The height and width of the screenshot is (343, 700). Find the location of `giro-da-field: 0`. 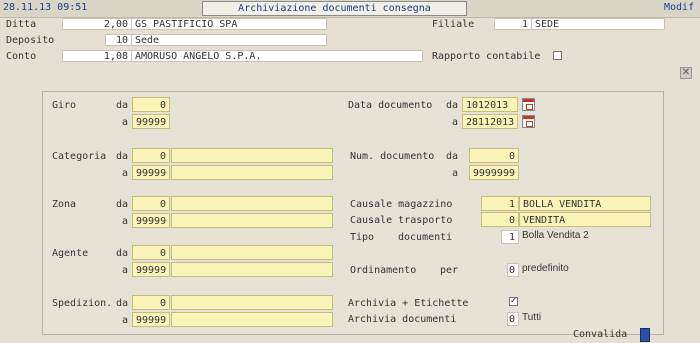

giro-da-field: 0 is located at coordinates (151, 104).